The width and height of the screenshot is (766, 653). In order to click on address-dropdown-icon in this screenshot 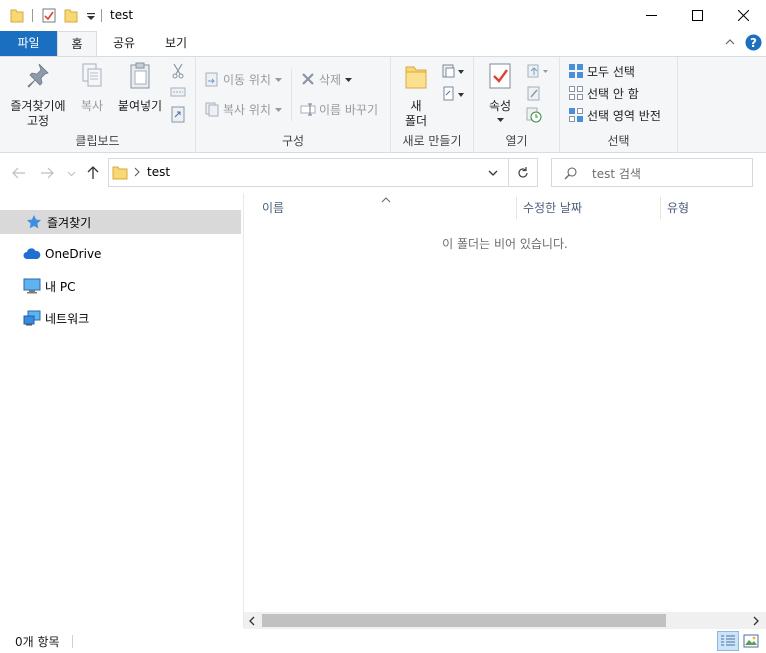, I will do `click(493, 174)`.